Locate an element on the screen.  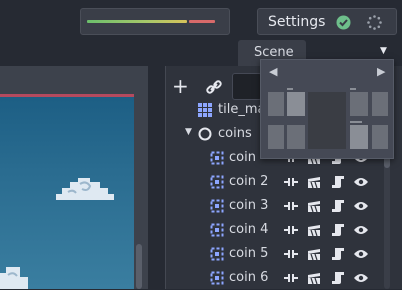
tree-item-label: tile_ma is located at coordinates (242, 109).